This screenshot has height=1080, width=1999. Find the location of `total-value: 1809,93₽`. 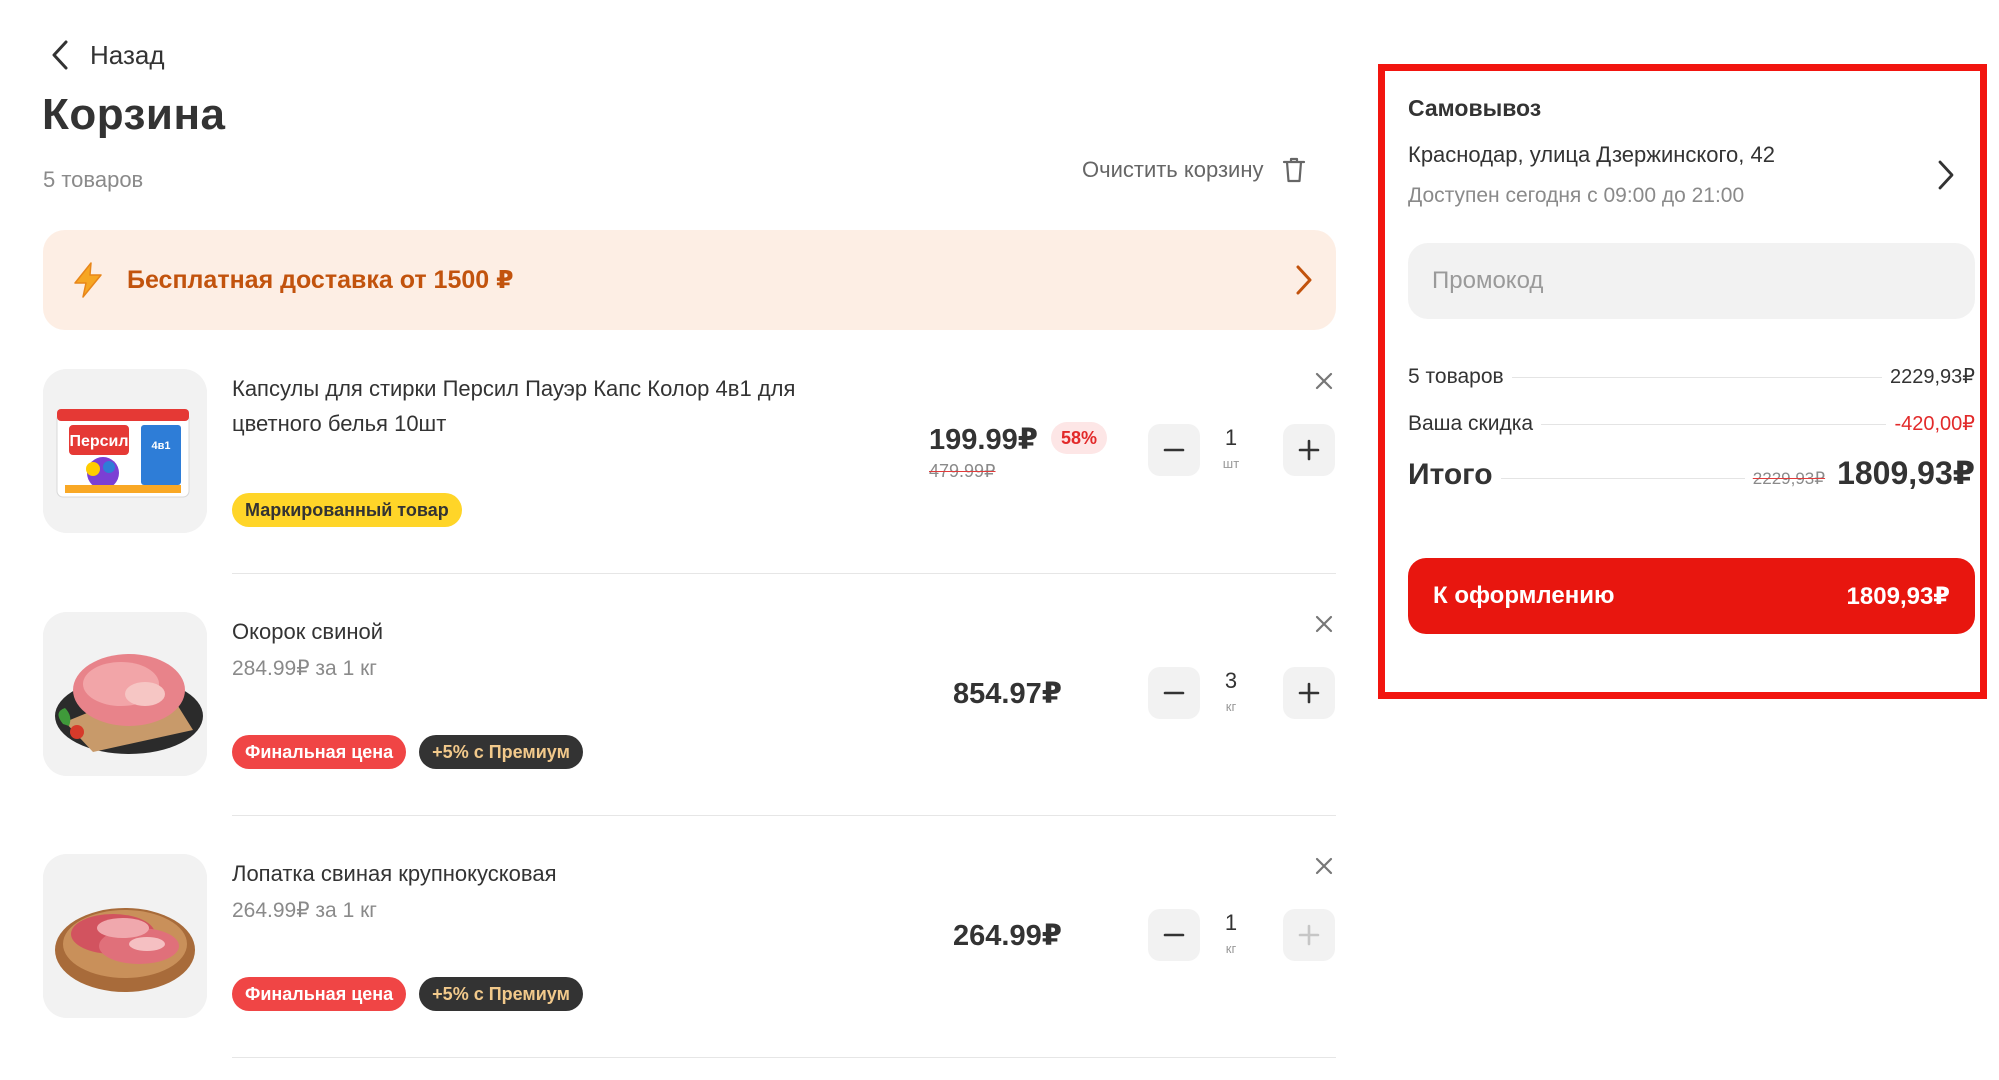

total-value: 1809,93₽ is located at coordinates (1906, 473).